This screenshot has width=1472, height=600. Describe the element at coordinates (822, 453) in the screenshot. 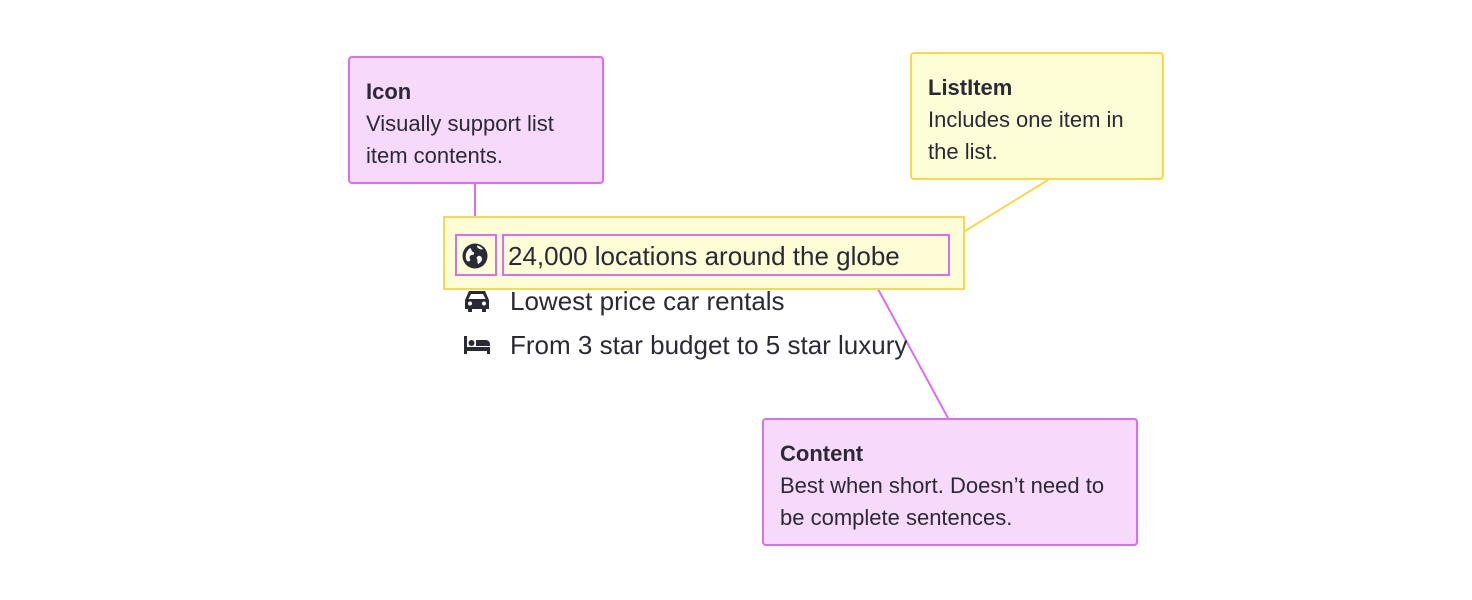

I see `content-callout-title: Content` at that location.